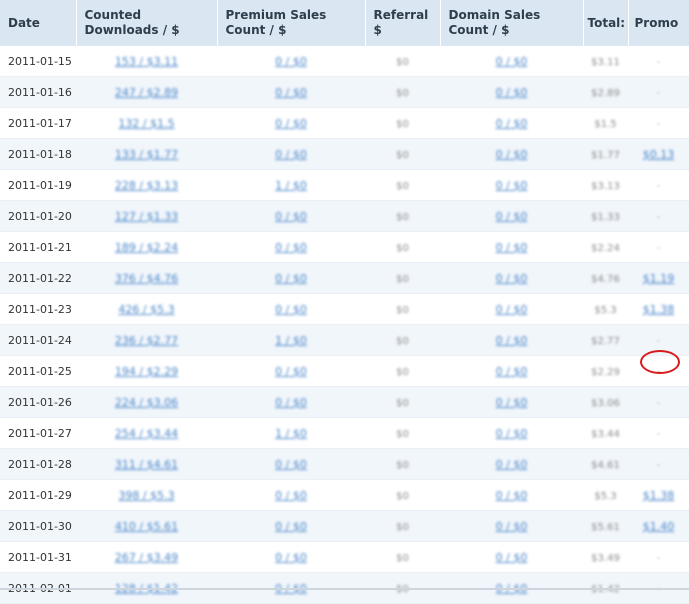 This screenshot has width=689, height=604. Describe the element at coordinates (146, 464) in the screenshot. I see `downloads-link: 311 / $4.61` at that location.